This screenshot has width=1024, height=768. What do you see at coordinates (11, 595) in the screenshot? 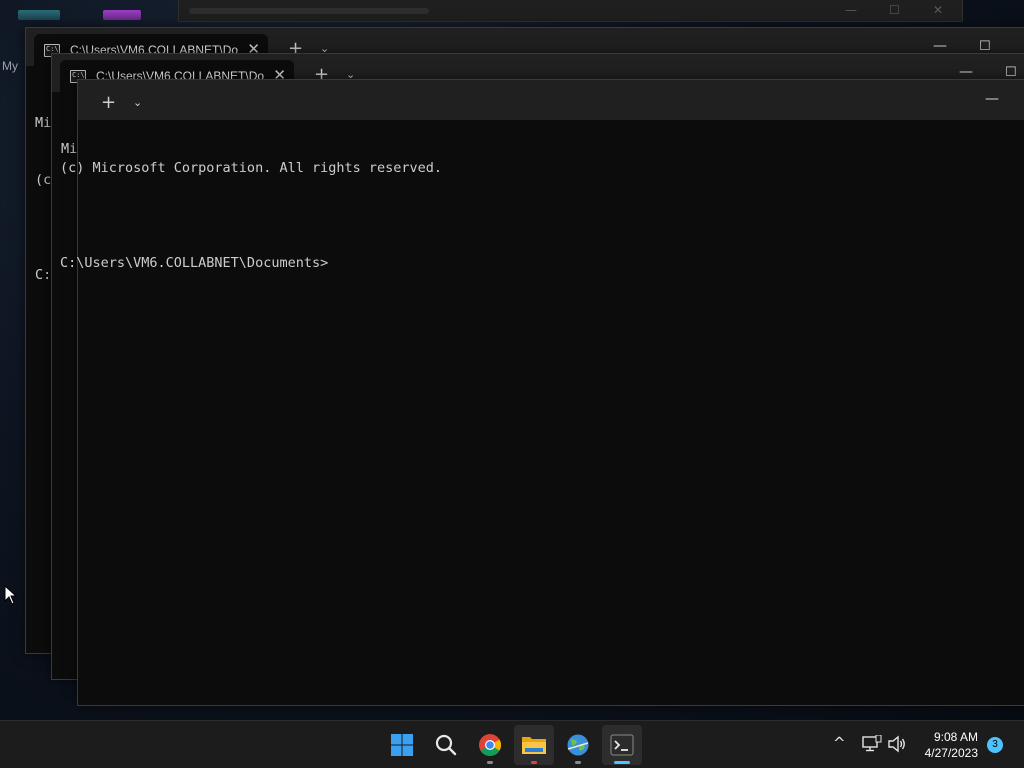
I see `mouse-cursor-icon` at bounding box center [11, 595].